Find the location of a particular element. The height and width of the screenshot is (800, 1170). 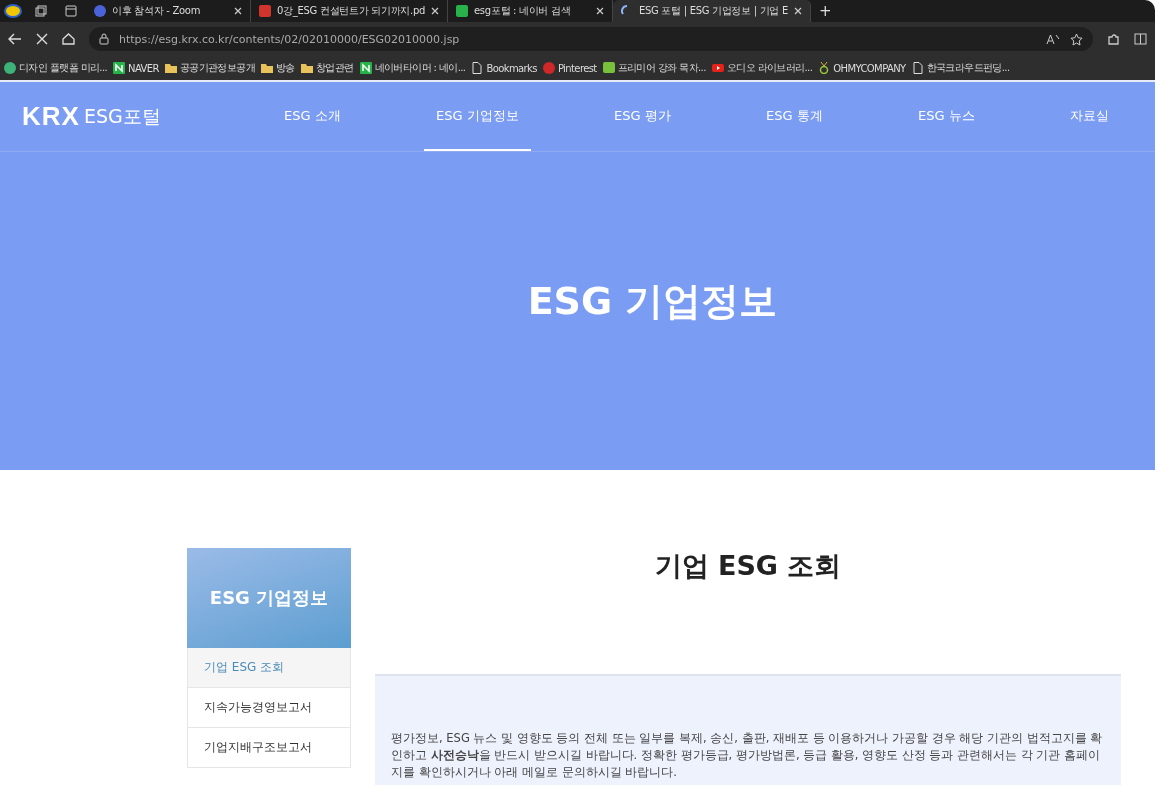

collections-icon is located at coordinates (41, 11).